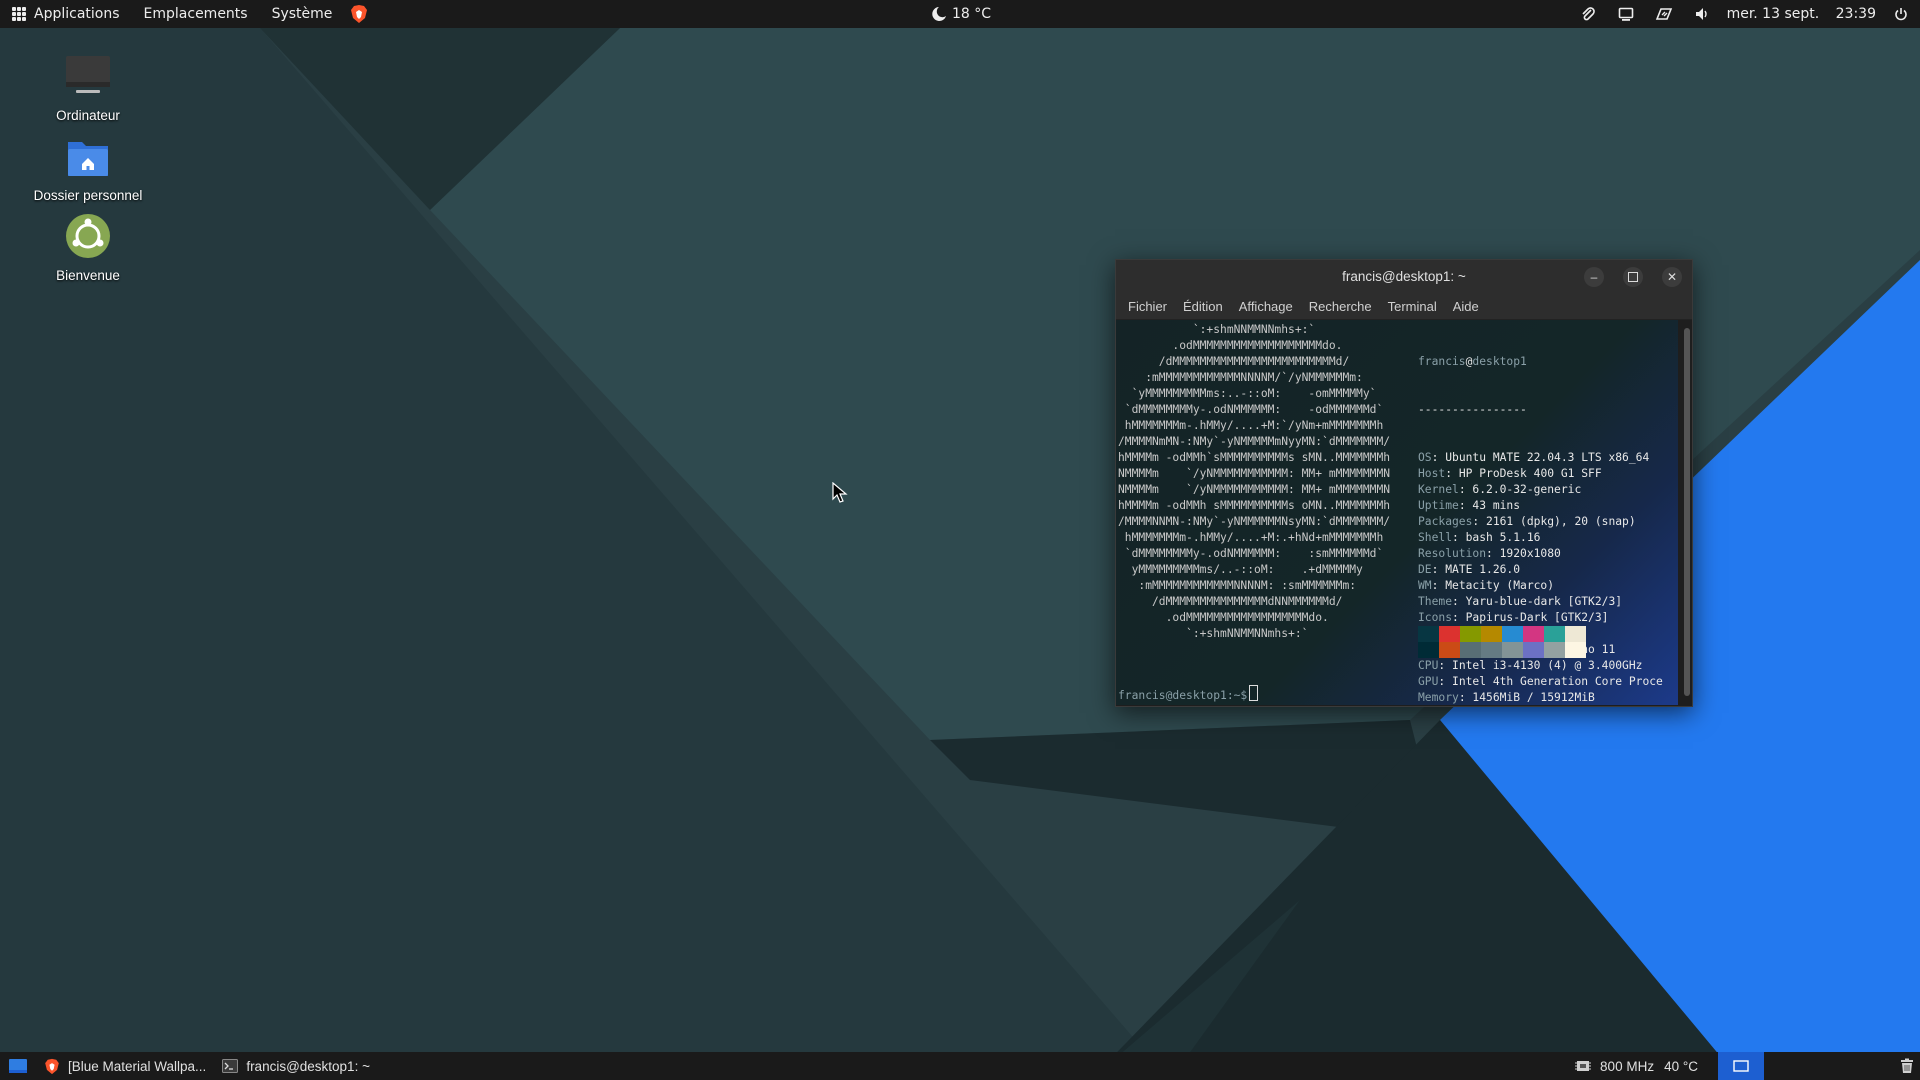  What do you see at coordinates (1561, 521) in the screenshot?
I see `info-value: 2161 (dpkg), 20 (snap)` at bounding box center [1561, 521].